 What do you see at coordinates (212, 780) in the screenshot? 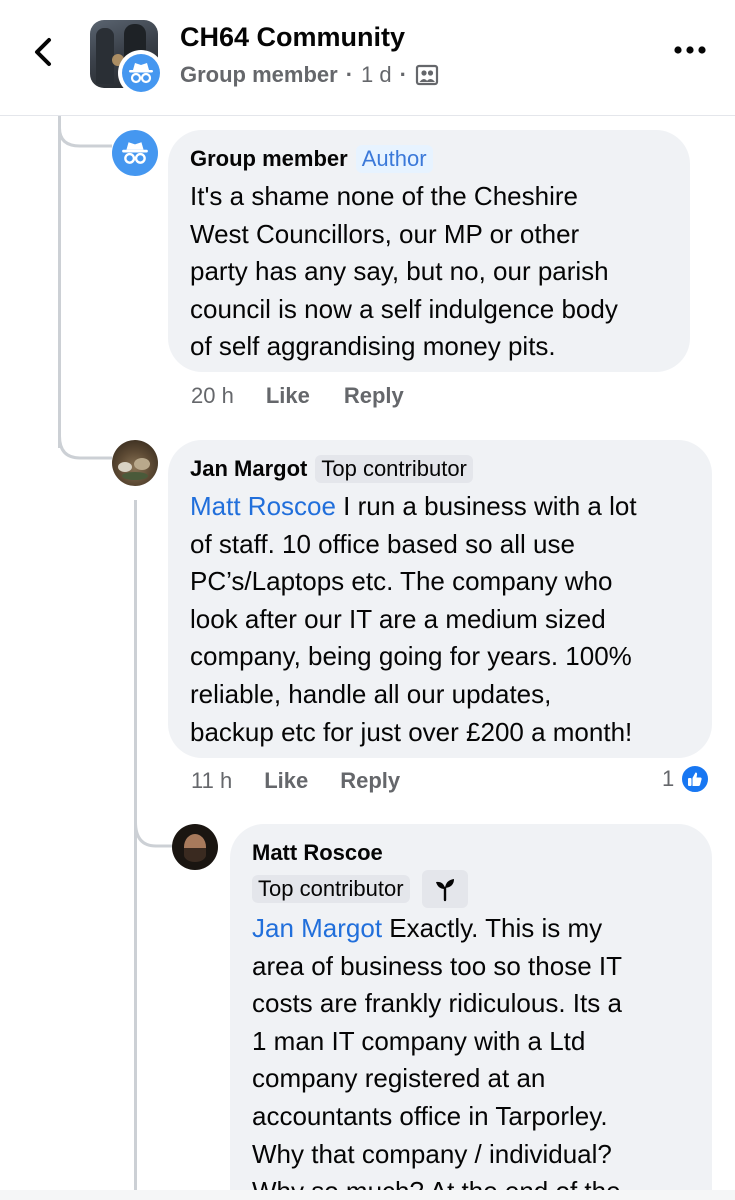
I see `comment-time: 11 h` at bounding box center [212, 780].